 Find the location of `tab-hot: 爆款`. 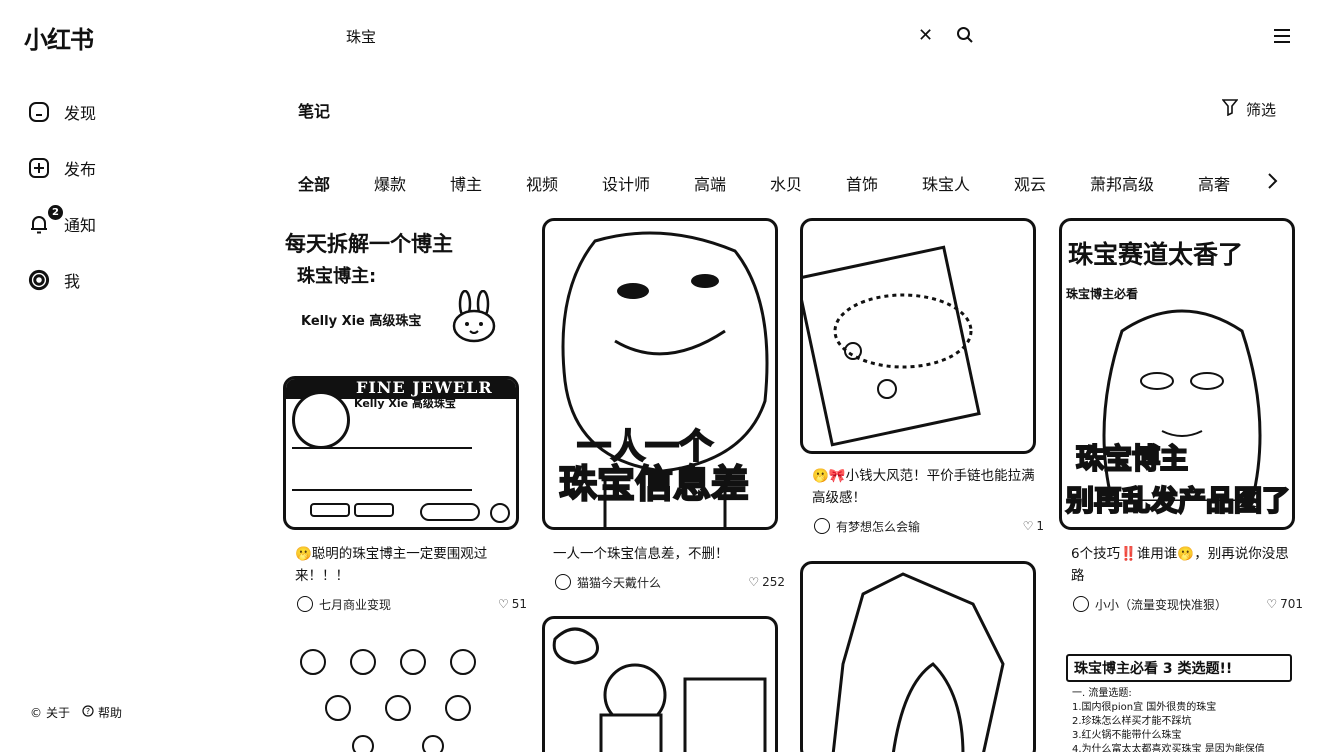

tab-hot: 爆款 is located at coordinates (390, 183).